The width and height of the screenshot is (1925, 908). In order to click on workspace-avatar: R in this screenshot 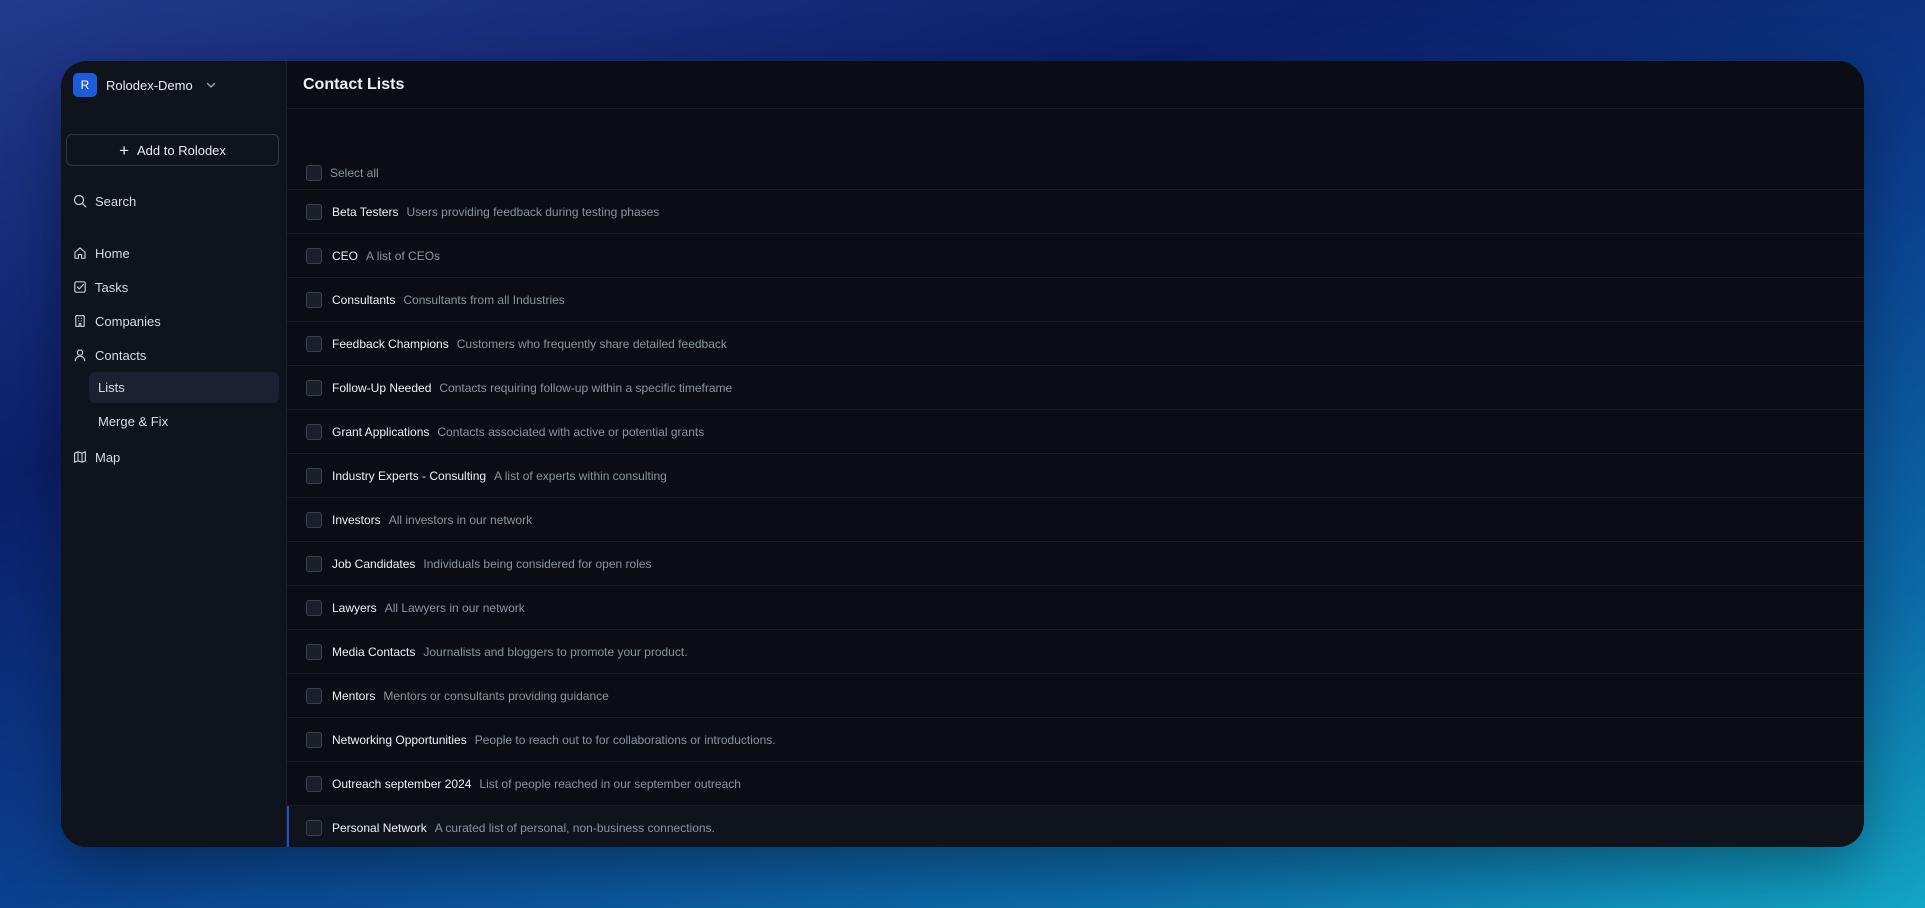, I will do `click(85, 85)`.